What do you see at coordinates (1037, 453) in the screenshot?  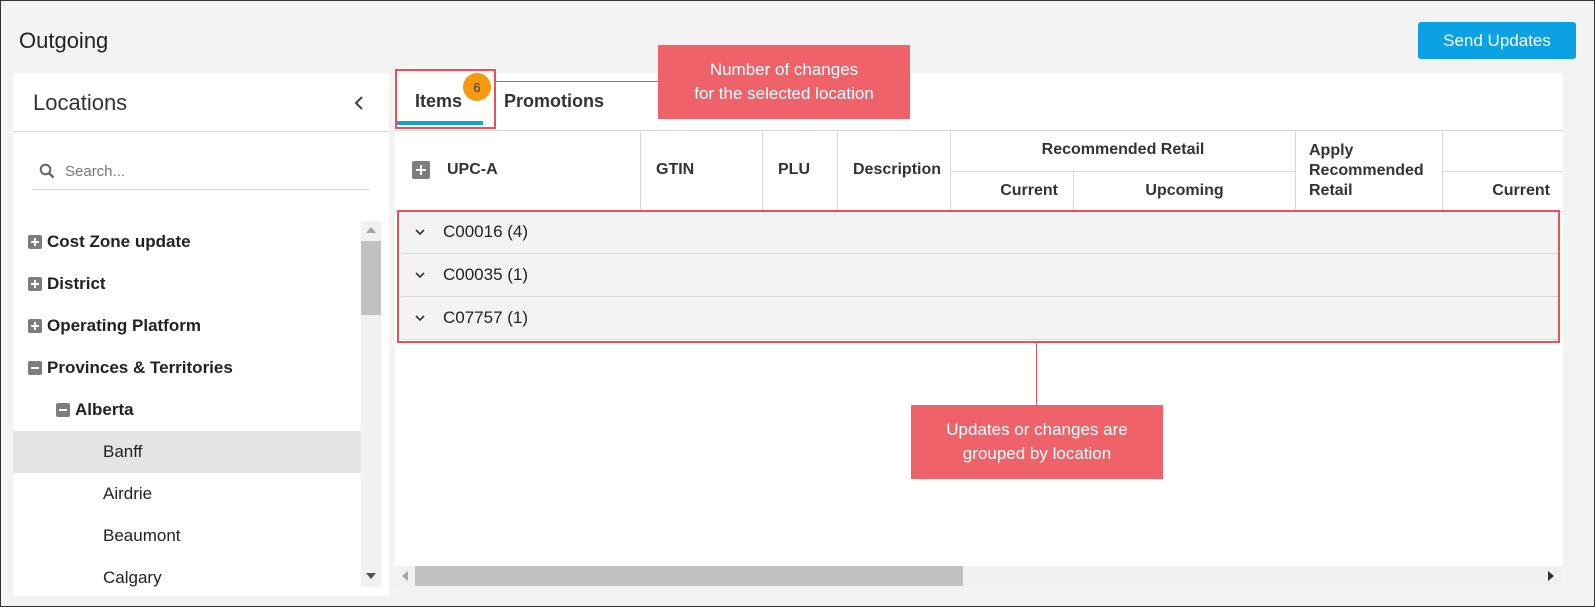 I see `group-callout-line2: grouped by location` at bounding box center [1037, 453].